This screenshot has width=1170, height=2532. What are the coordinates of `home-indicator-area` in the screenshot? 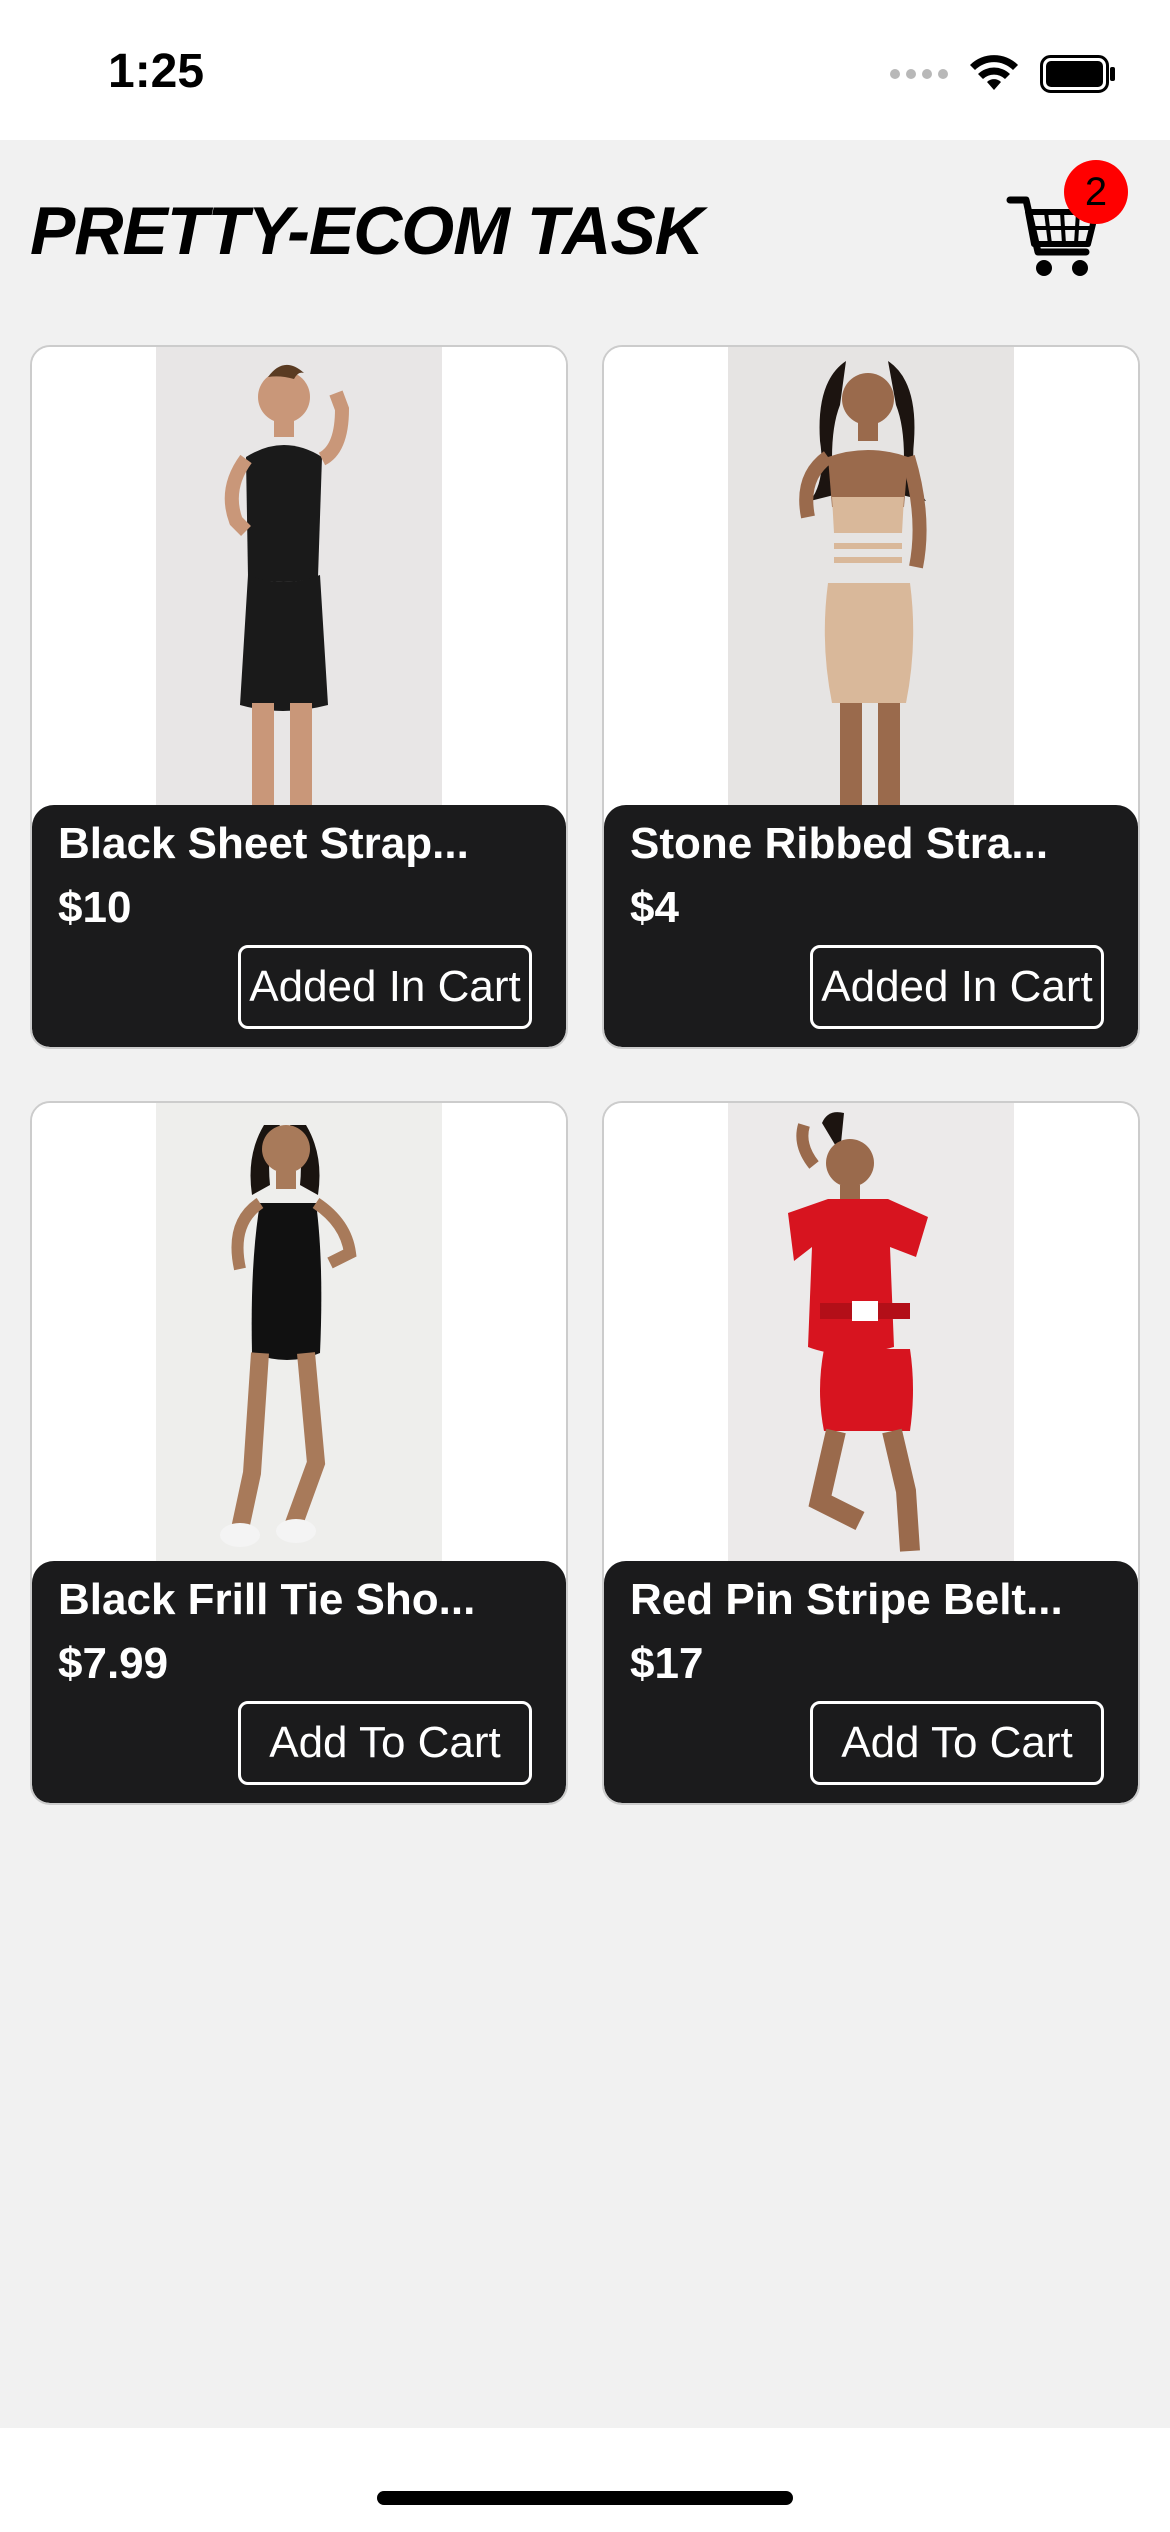 It's located at (585, 2480).